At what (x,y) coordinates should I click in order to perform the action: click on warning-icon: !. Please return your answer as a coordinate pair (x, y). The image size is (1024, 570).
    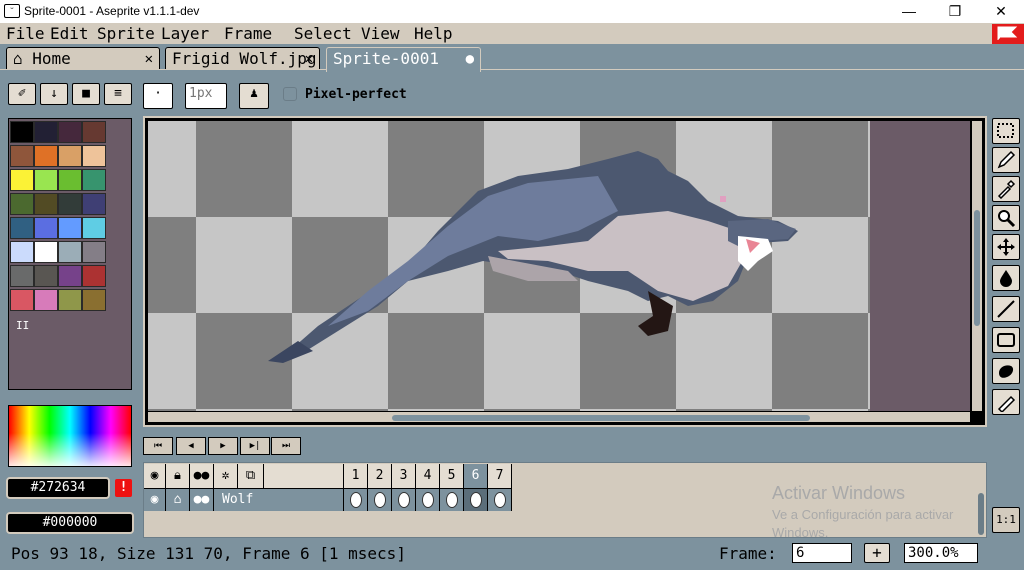
    Looking at the image, I should click on (123, 488).